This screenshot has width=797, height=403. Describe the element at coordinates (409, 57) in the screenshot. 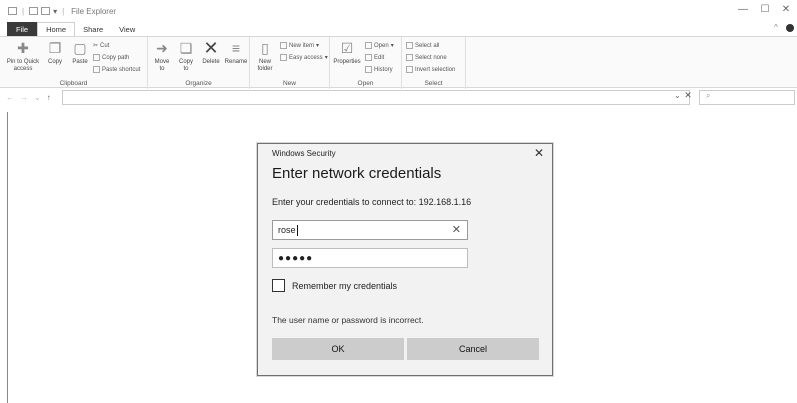

I see `select-none-icon` at that location.